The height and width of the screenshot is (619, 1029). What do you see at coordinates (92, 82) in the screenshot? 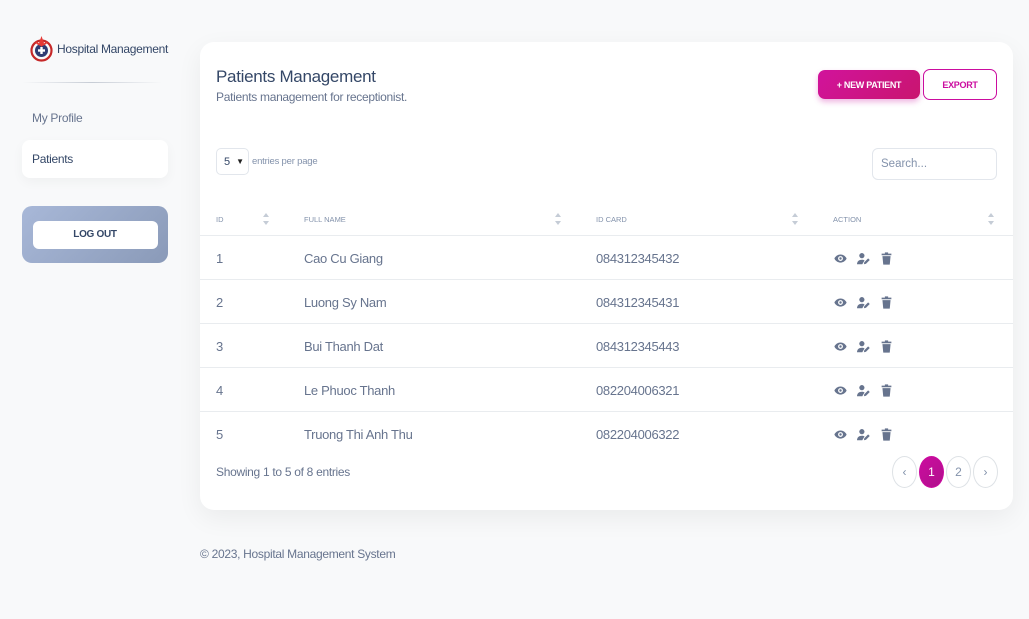
I see `brand-divider` at bounding box center [92, 82].